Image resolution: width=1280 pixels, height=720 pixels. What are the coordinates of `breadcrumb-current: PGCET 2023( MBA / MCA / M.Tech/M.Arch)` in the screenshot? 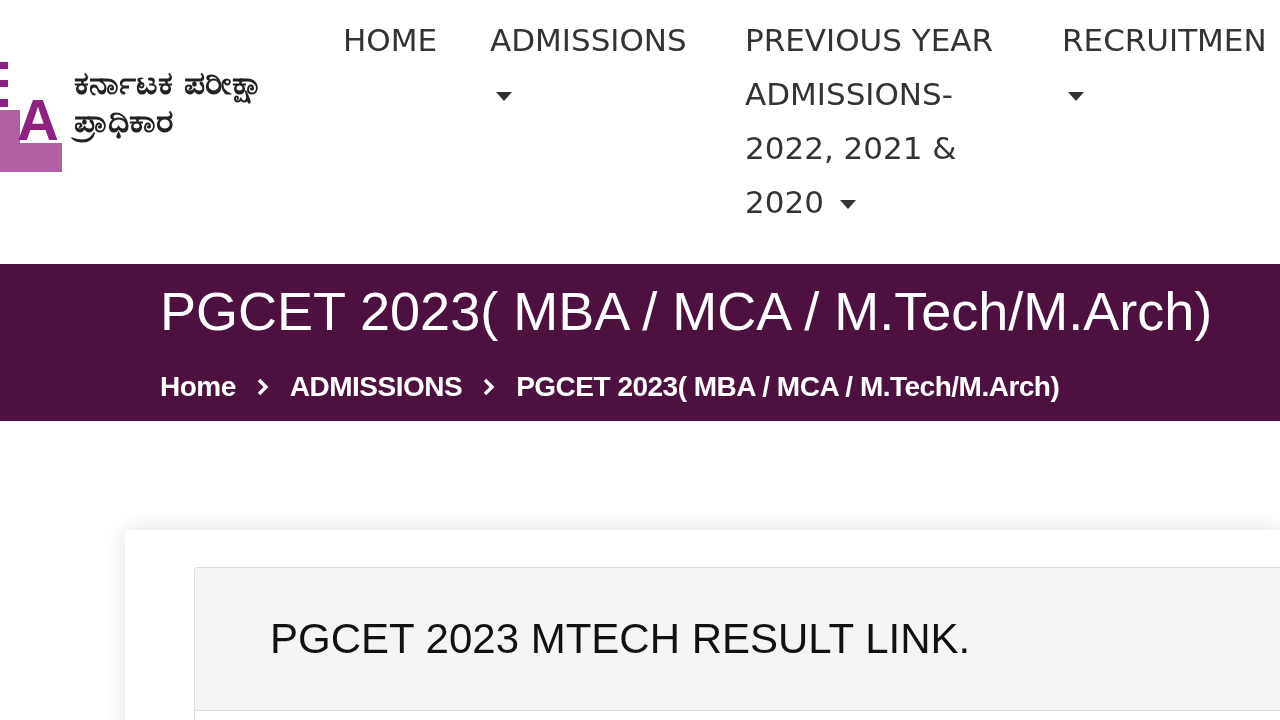 It's located at (788, 386).